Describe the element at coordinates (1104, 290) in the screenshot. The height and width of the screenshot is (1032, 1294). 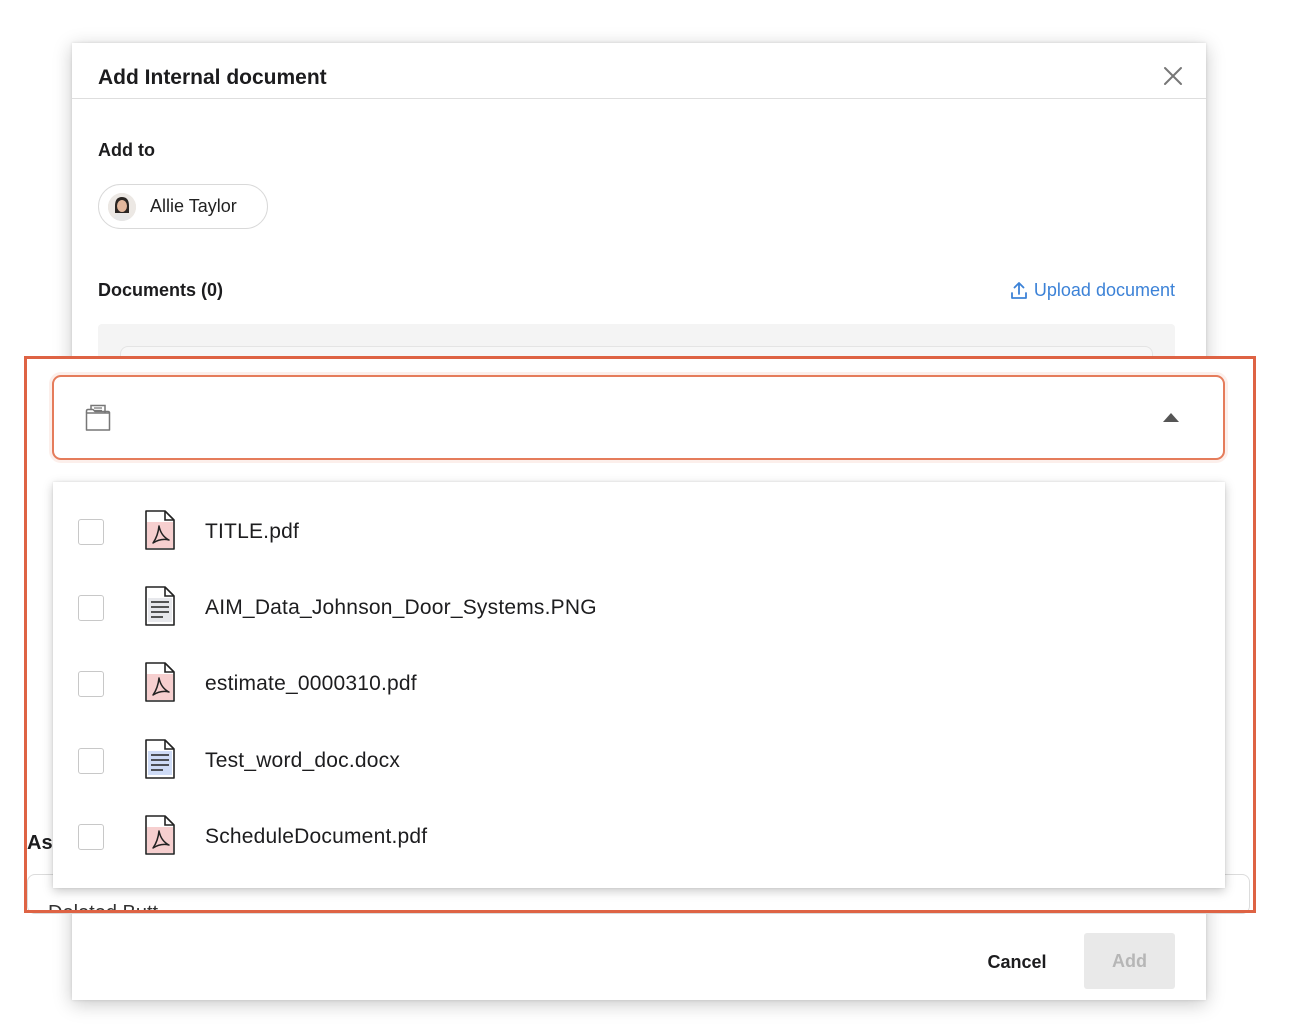
I see `upload-document-label: Upload document` at that location.